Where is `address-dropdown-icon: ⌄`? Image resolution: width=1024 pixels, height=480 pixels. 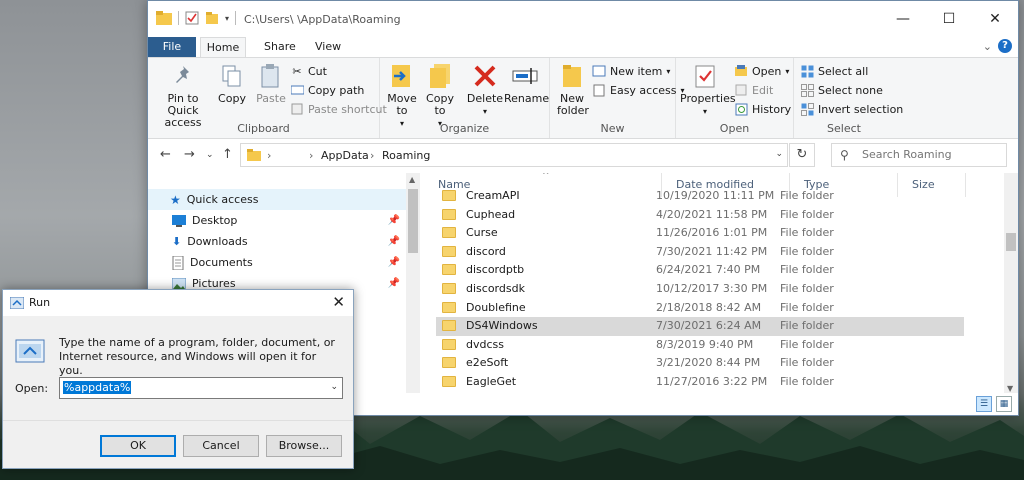
address-dropdown-icon: ⌄ is located at coordinates (779, 154).